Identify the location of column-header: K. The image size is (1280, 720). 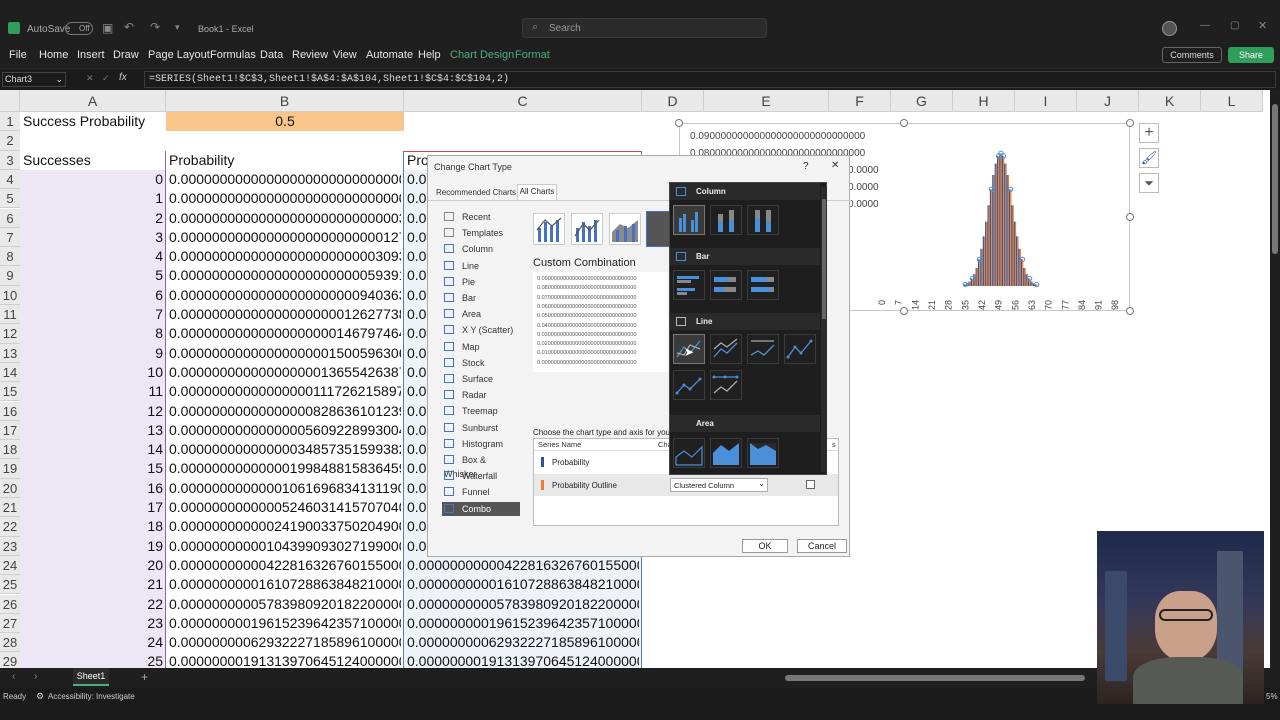
(1170, 101).